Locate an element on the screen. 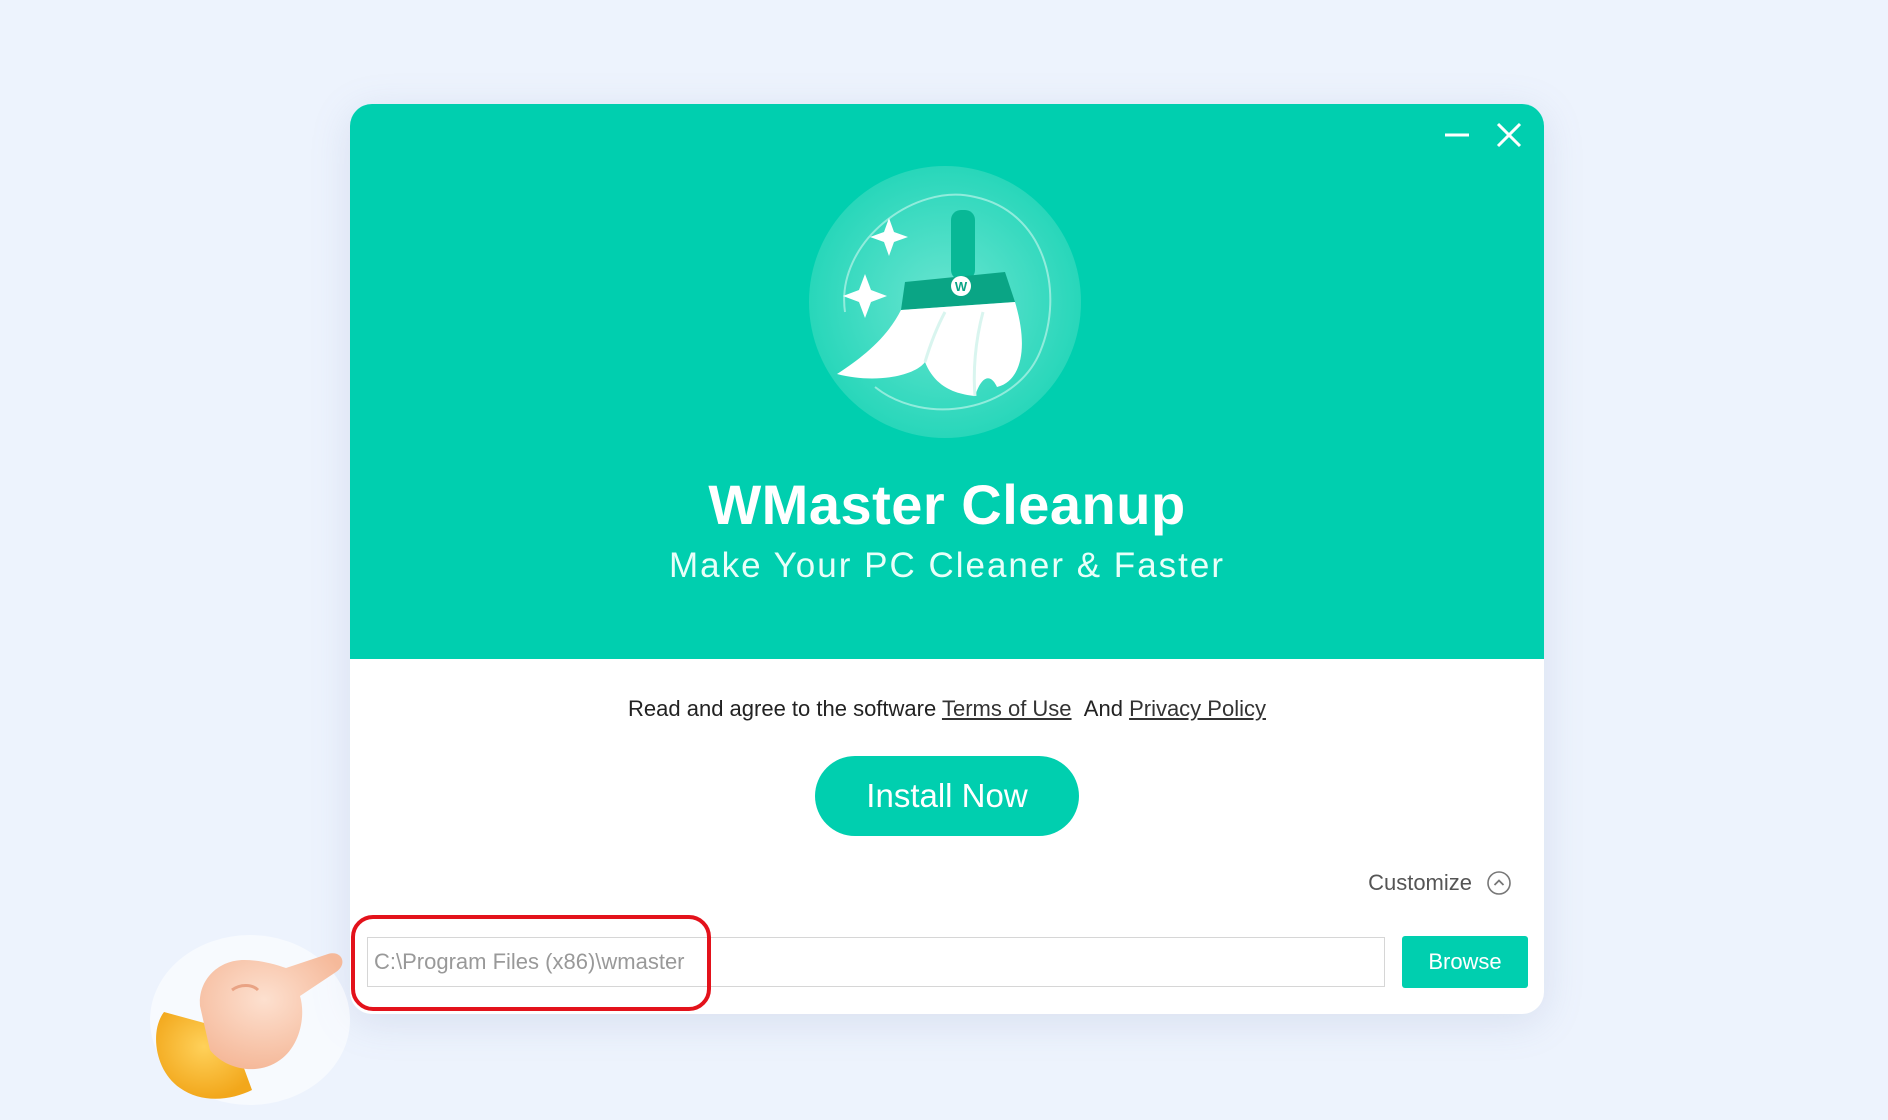 Image resolution: width=1888 pixels, height=1120 pixels. minimize-icon is located at coordinates (1457, 135).